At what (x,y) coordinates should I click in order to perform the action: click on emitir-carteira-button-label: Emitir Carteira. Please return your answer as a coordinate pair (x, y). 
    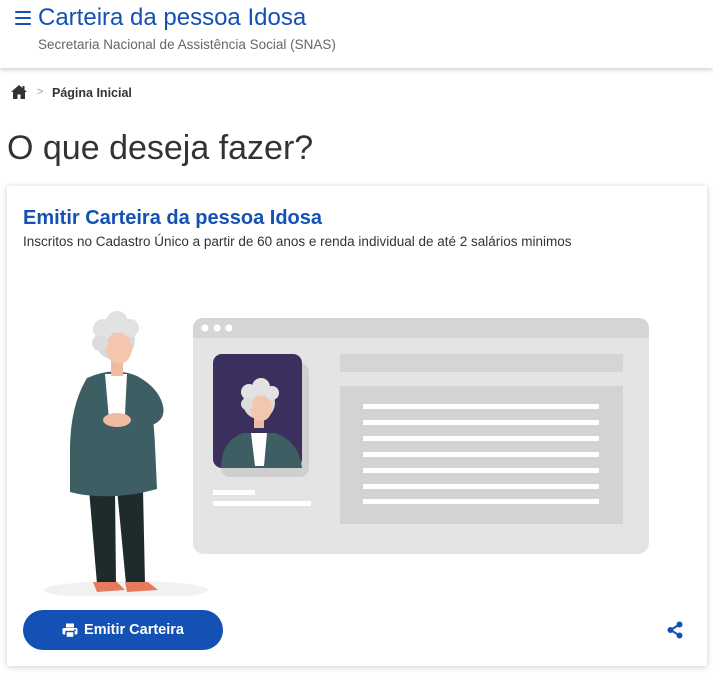
    Looking at the image, I should click on (134, 630).